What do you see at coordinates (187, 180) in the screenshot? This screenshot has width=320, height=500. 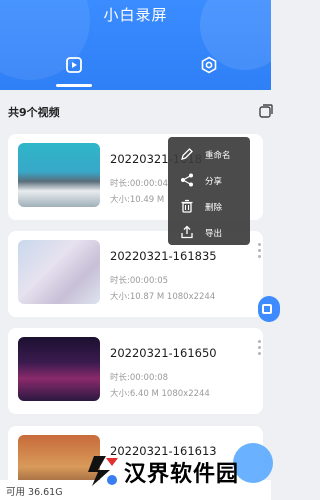 I see `share-icon` at bounding box center [187, 180].